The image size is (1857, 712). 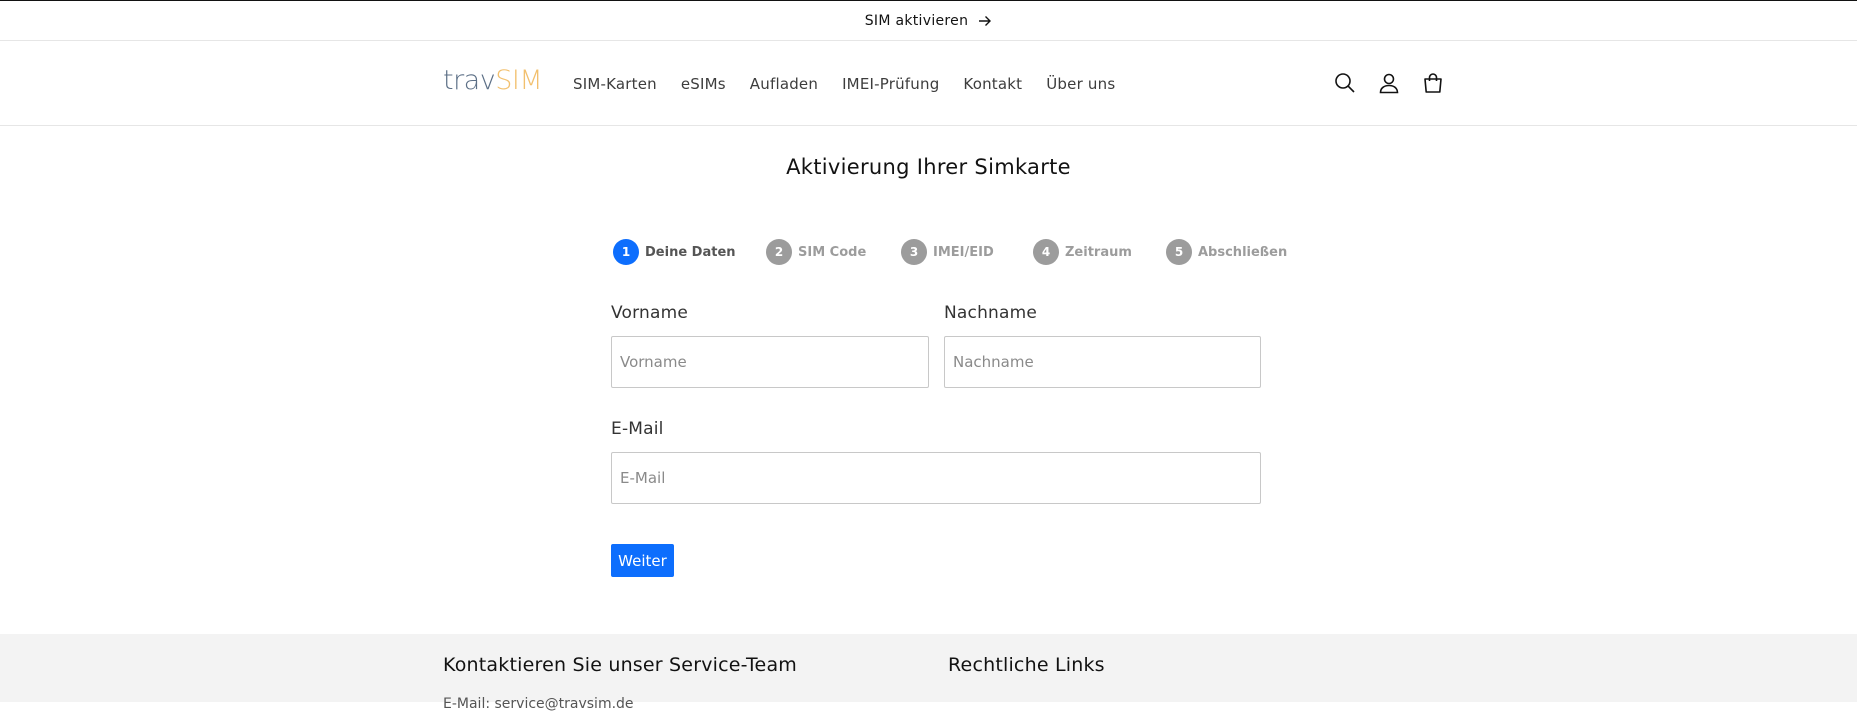 I want to click on nav-item-aufladen: Aufladen, so click(x=784, y=84).